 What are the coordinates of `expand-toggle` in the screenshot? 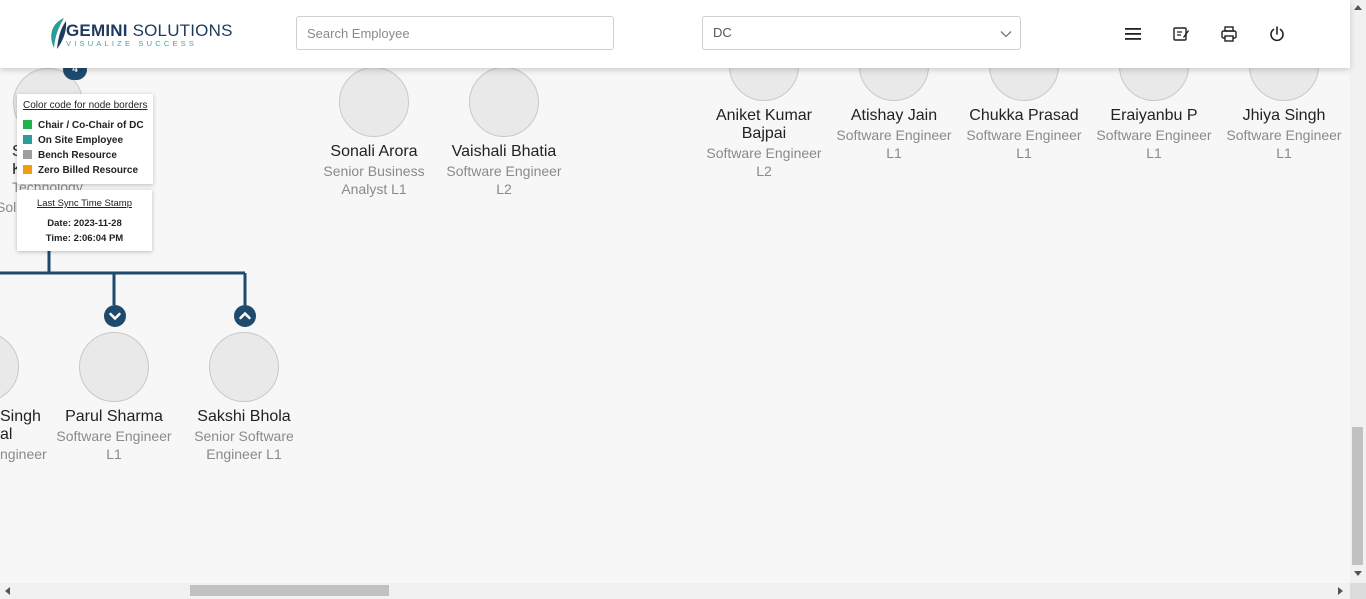 It's located at (115, 316).